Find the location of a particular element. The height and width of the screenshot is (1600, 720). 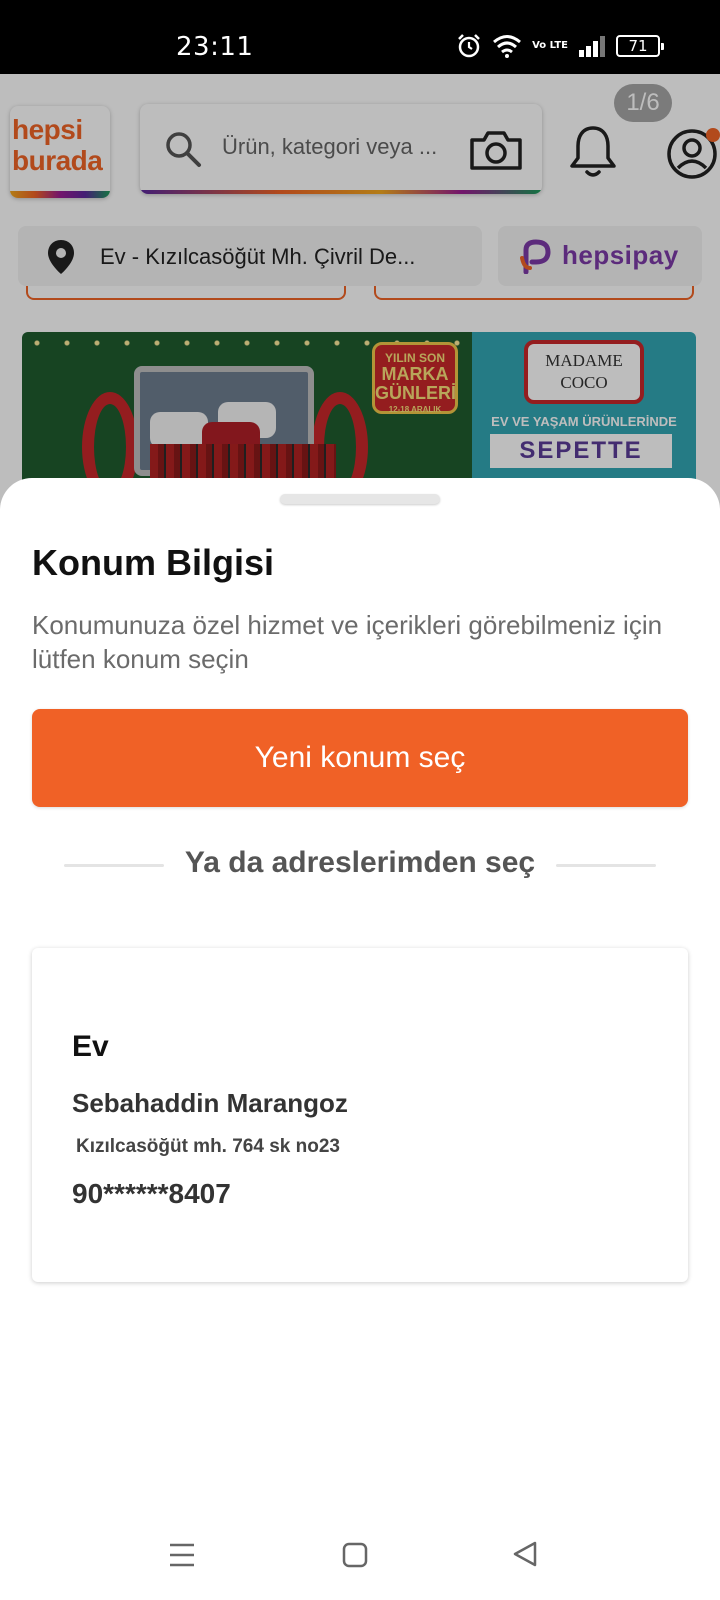

alarm-icon is located at coordinates (469, 46).